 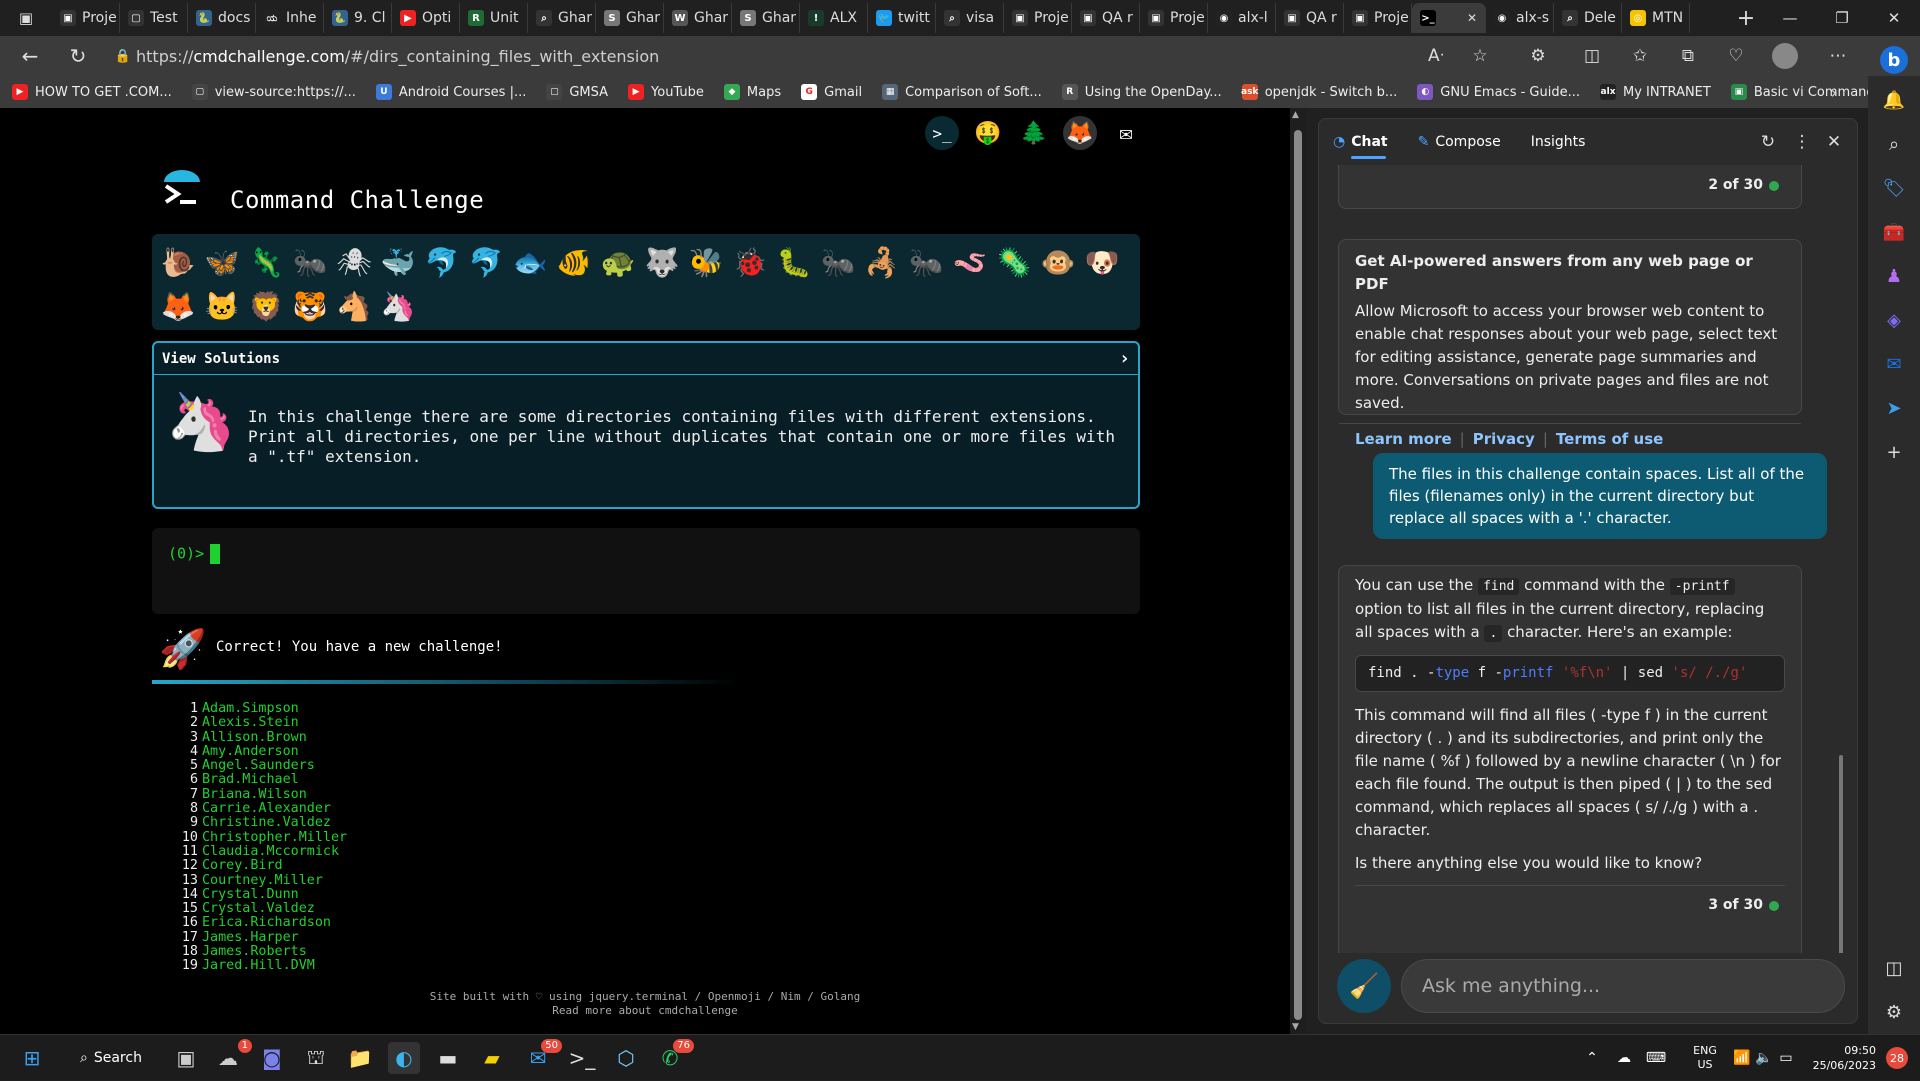 I want to click on challenge-animal-icon: 🦎, so click(x=266, y=262).